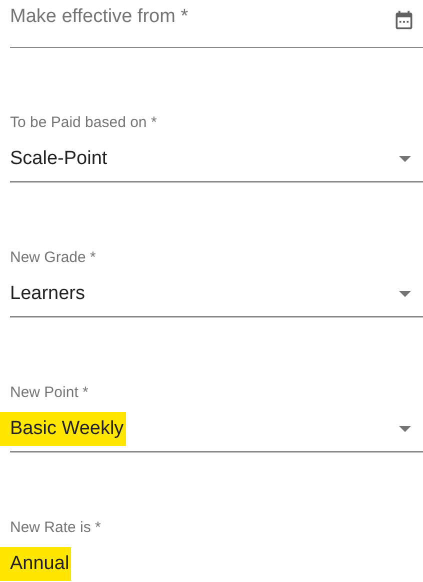  I want to click on dropdown-field: Basic Weekly, so click(211, 431).